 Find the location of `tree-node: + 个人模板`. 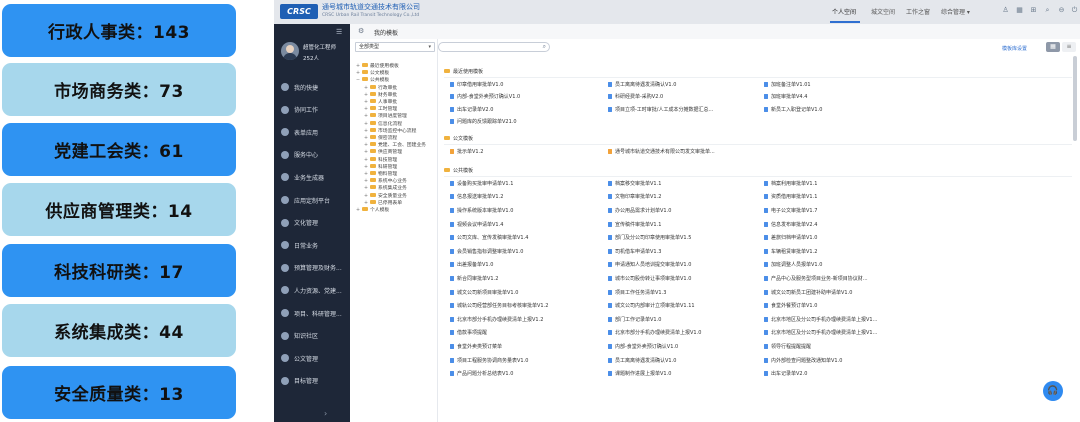

tree-node: + 个人模板 is located at coordinates (372, 210).